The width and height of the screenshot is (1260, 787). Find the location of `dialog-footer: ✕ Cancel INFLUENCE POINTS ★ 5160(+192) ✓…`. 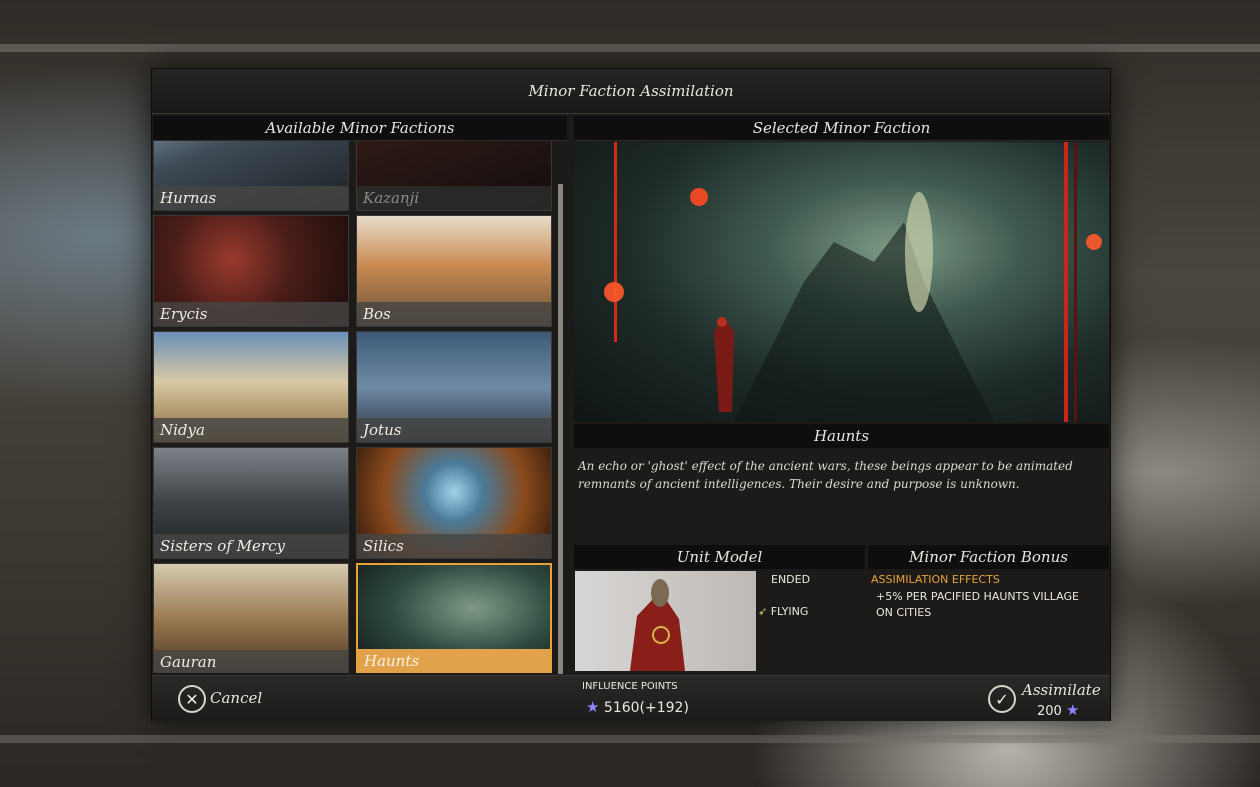

dialog-footer: ✕ Cancel INFLUENCE POINTS ★ 5160(+192) ✓… is located at coordinates (631, 698).